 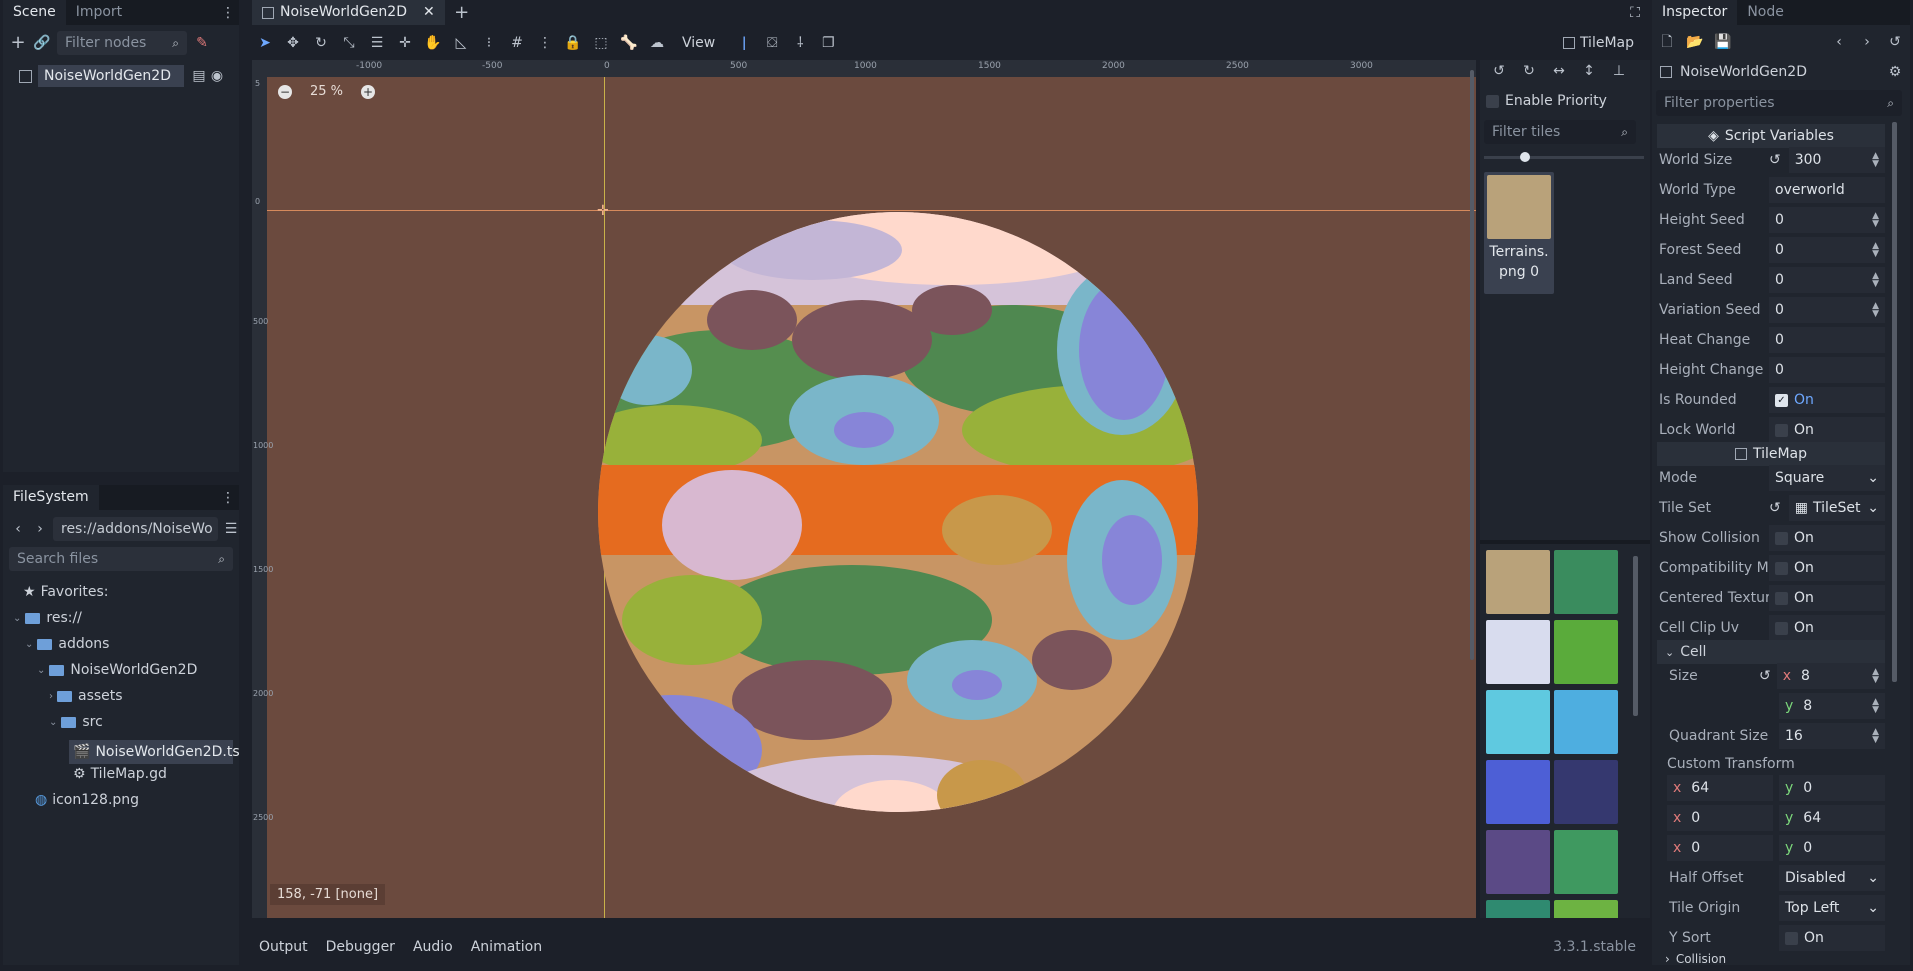 I want to click on list-item: 🎬 NoiseWorldGen2D.ts, so click(x=154, y=752).